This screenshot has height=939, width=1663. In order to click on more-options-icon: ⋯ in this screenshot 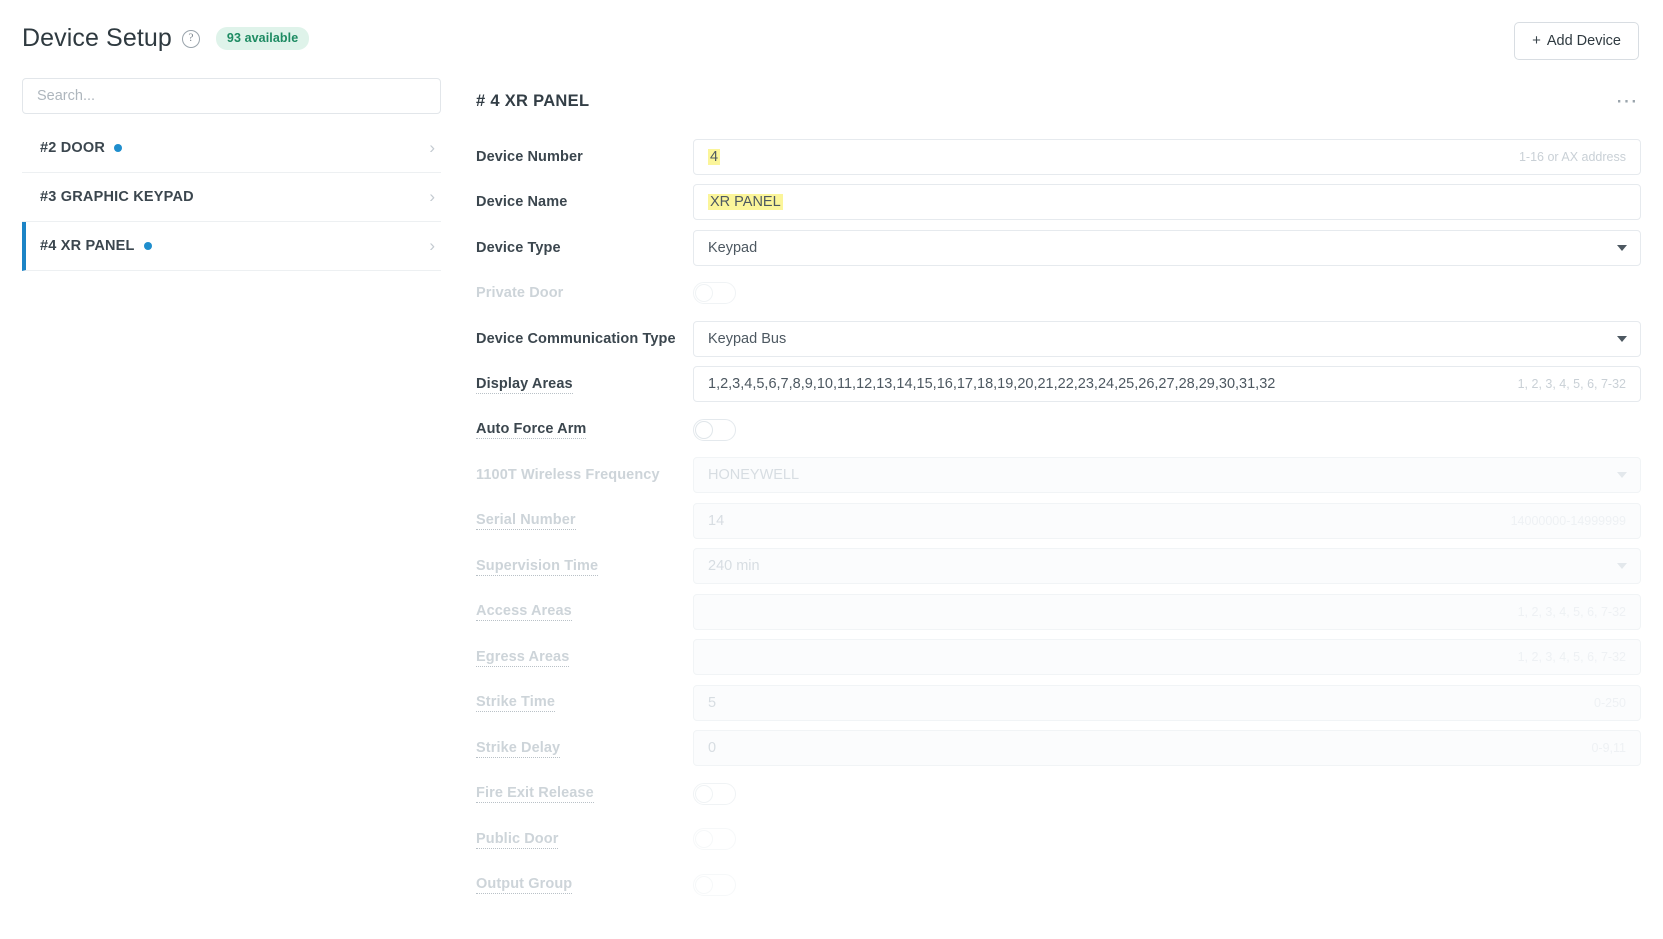, I will do `click(1628, 101)`.